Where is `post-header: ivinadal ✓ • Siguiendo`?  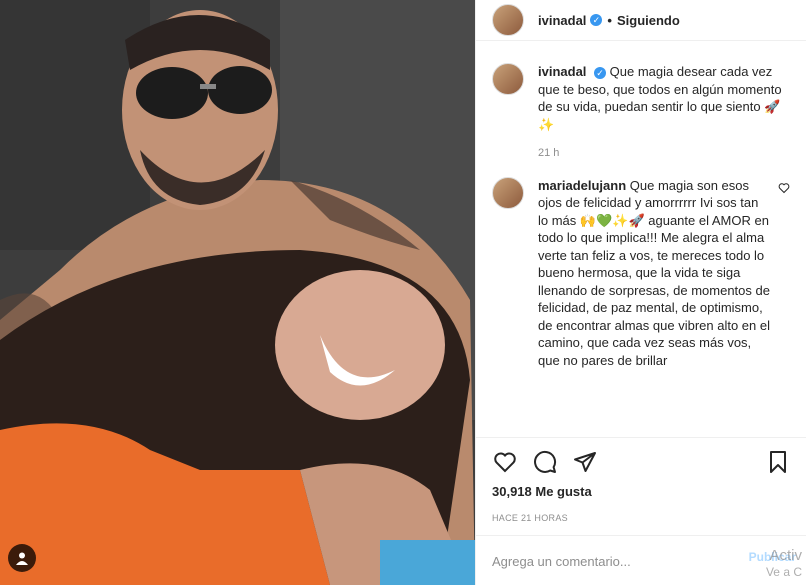
post-header: ivinadal ✓ • Siguiendo is located at coordinates (641, 20).